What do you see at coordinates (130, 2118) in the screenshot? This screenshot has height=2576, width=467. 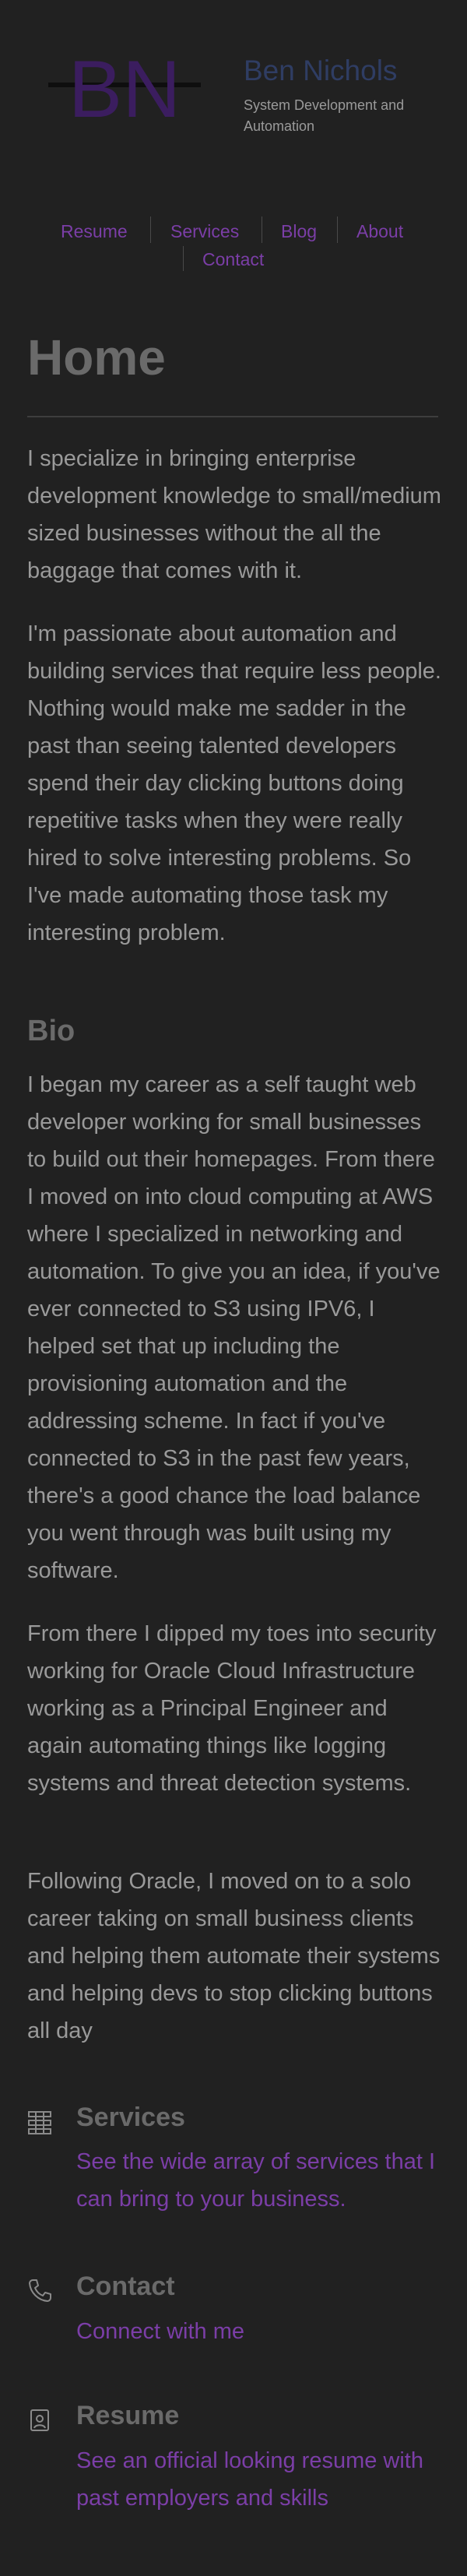 I see `services-card-title: Services` at bounding box center [130, 2118].